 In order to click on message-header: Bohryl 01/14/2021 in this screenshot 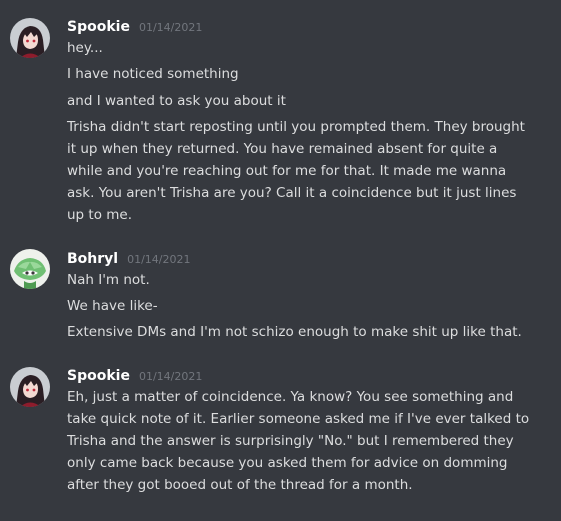, I will do `click(129, 258)`.